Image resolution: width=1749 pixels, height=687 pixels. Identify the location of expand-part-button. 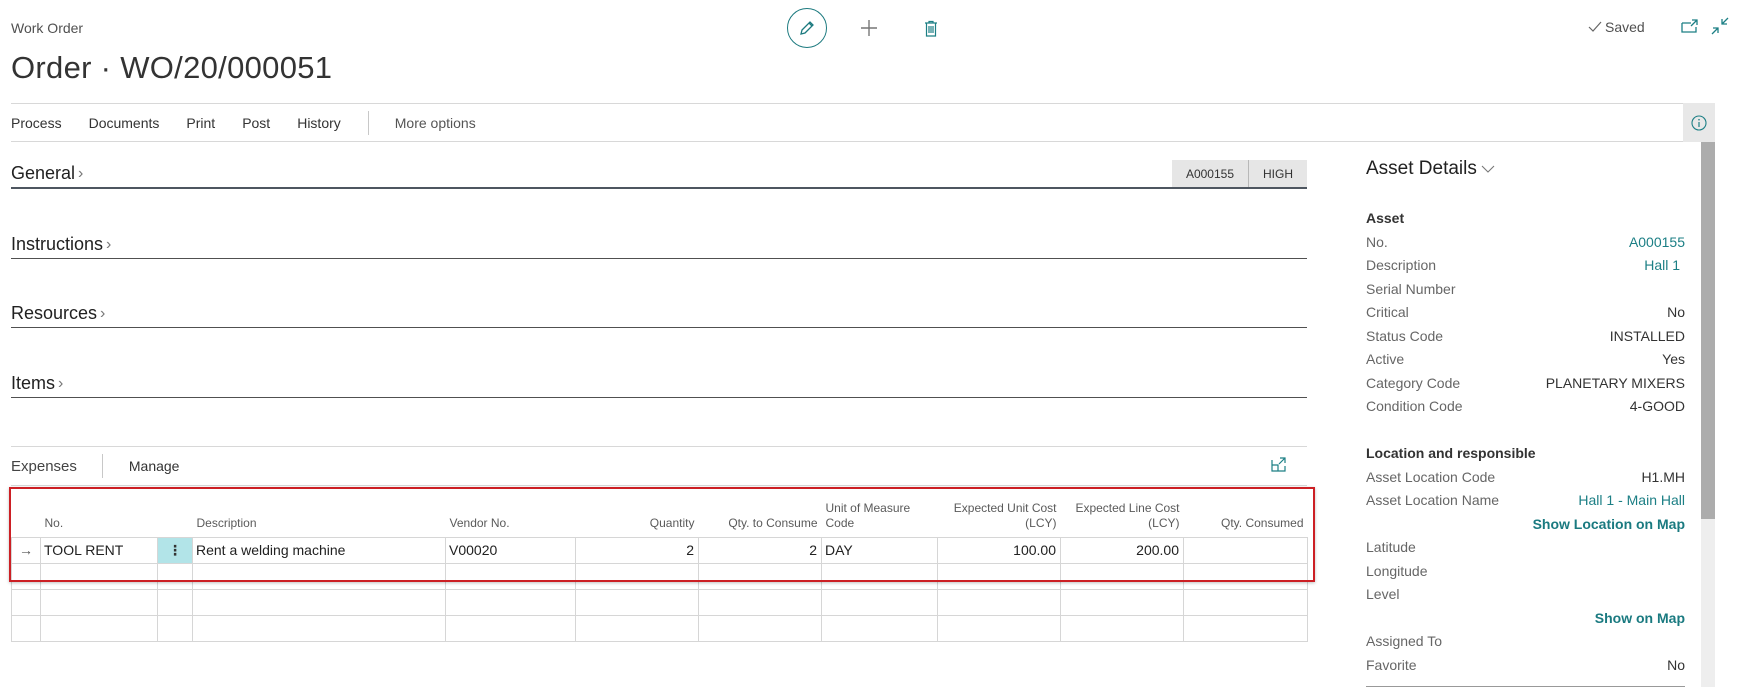
(1280, 465).